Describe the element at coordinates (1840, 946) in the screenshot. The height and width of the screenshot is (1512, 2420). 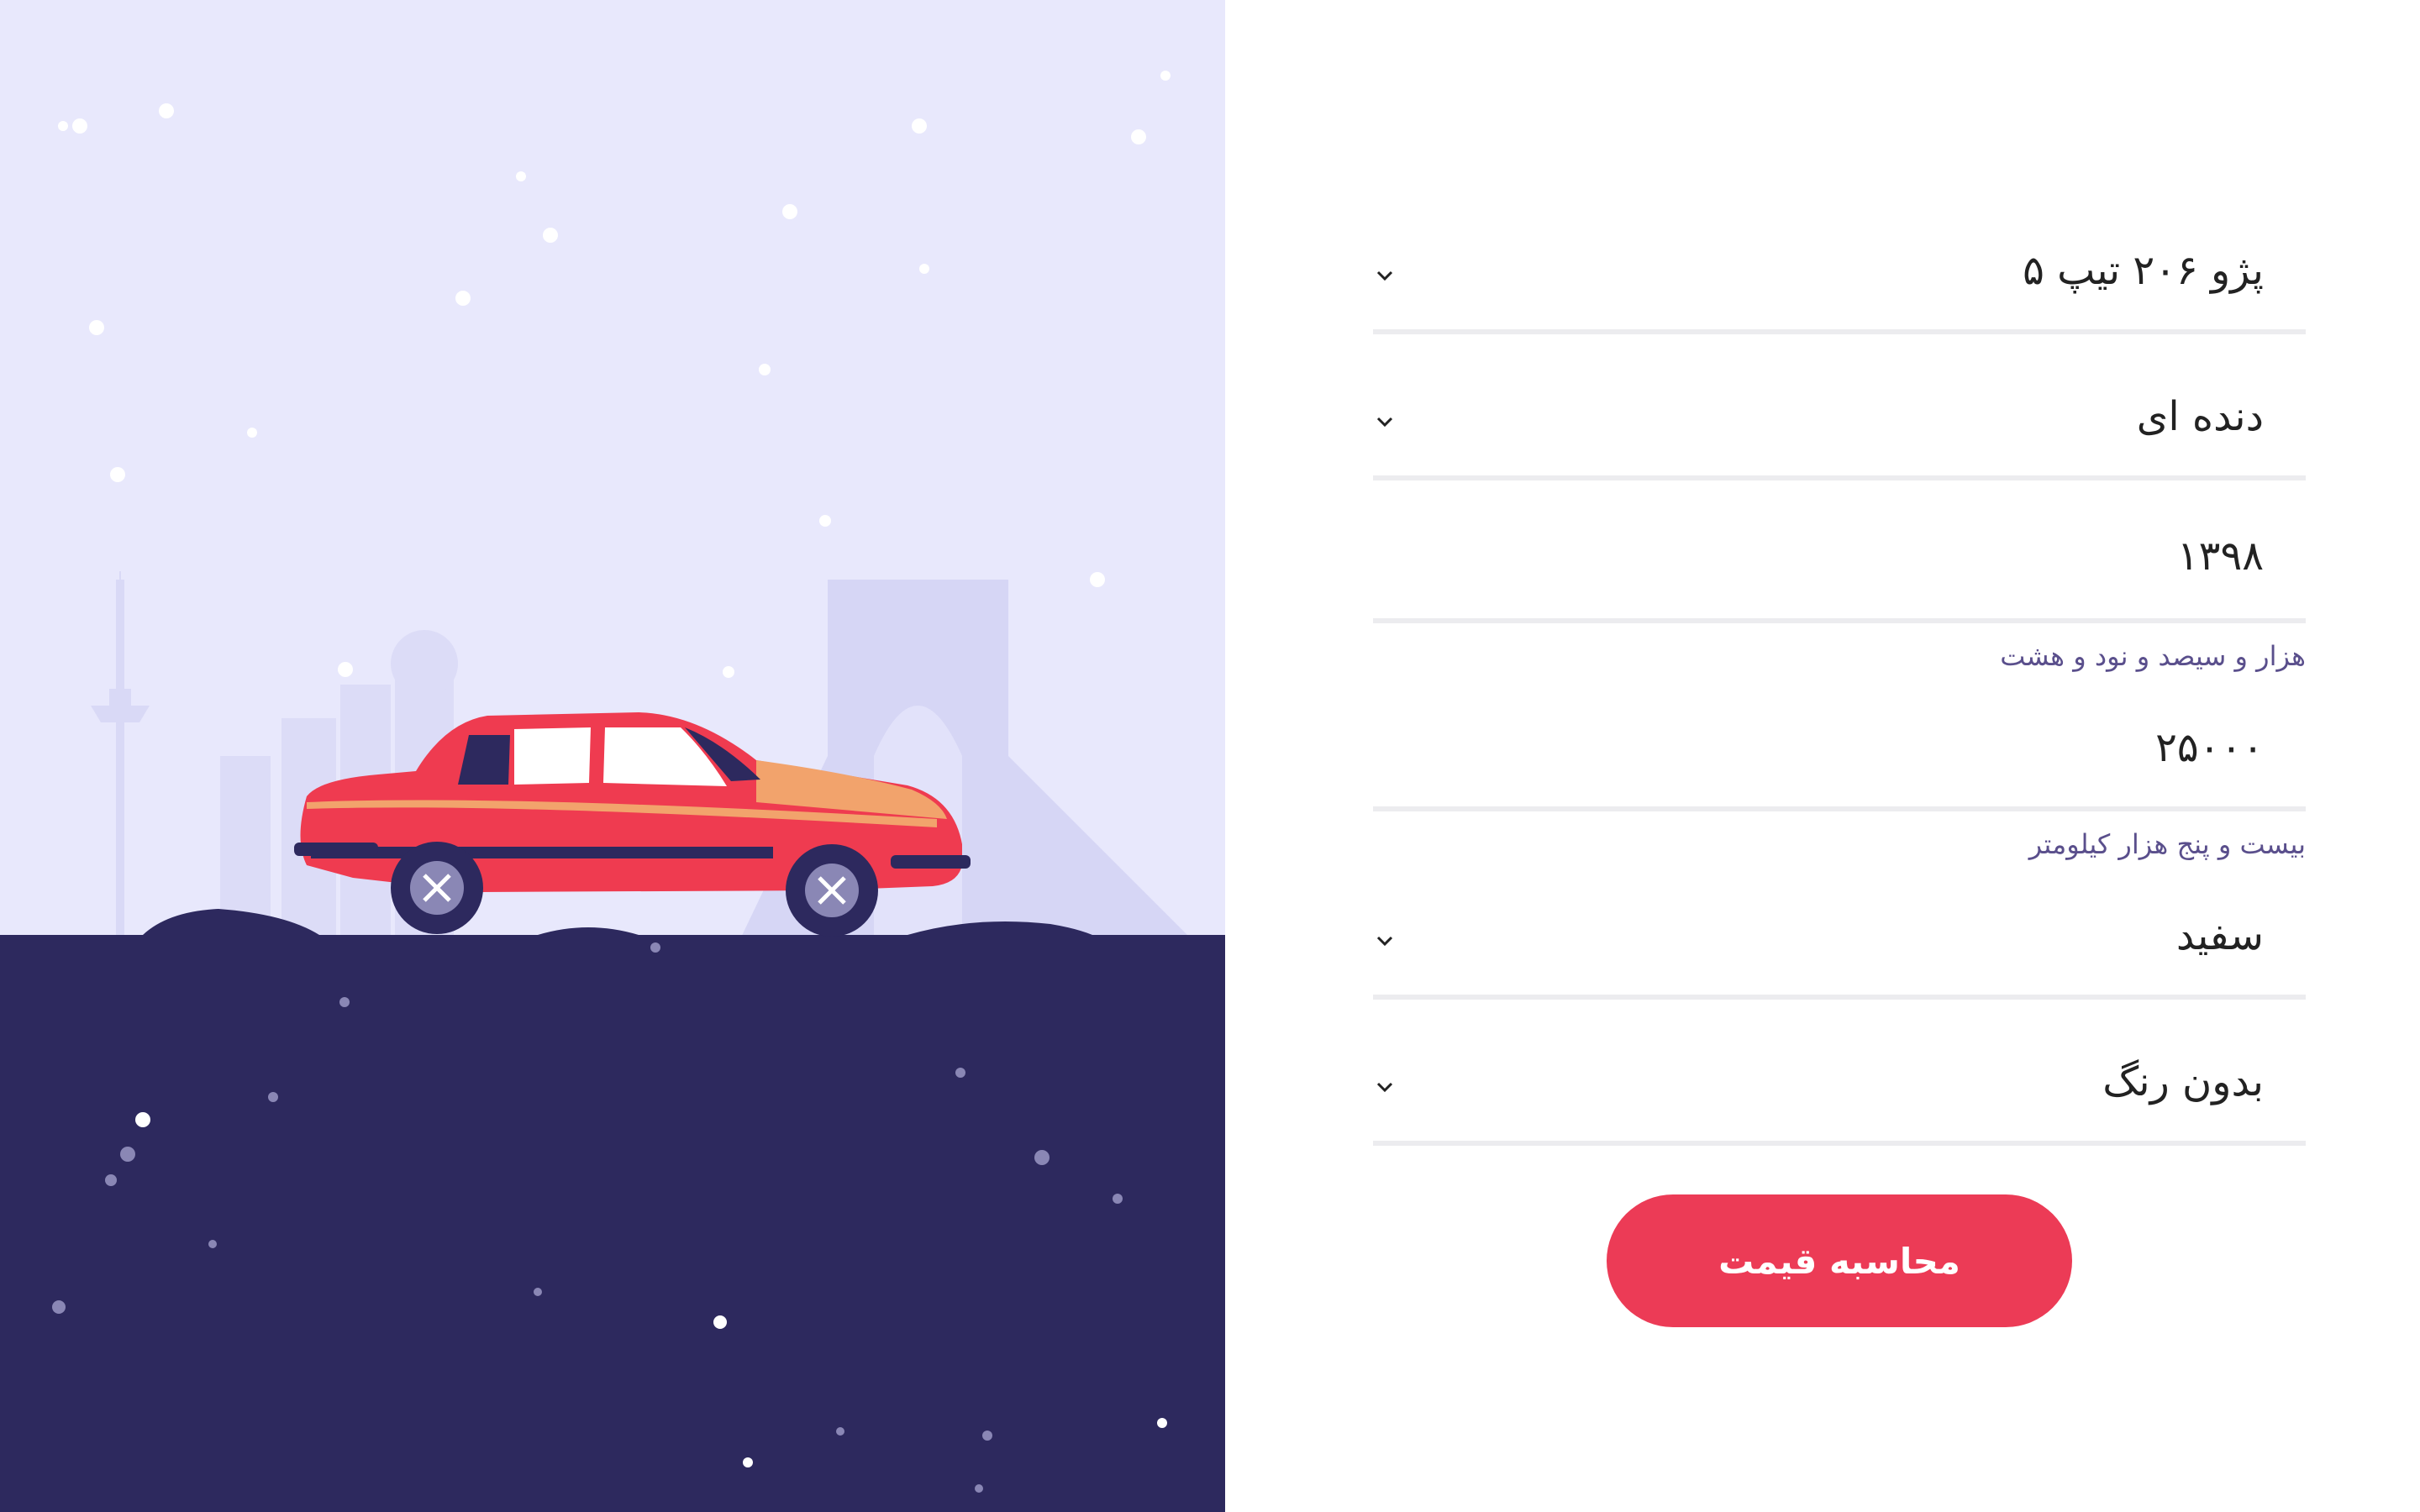
I see `color-select: سفید` at that location.